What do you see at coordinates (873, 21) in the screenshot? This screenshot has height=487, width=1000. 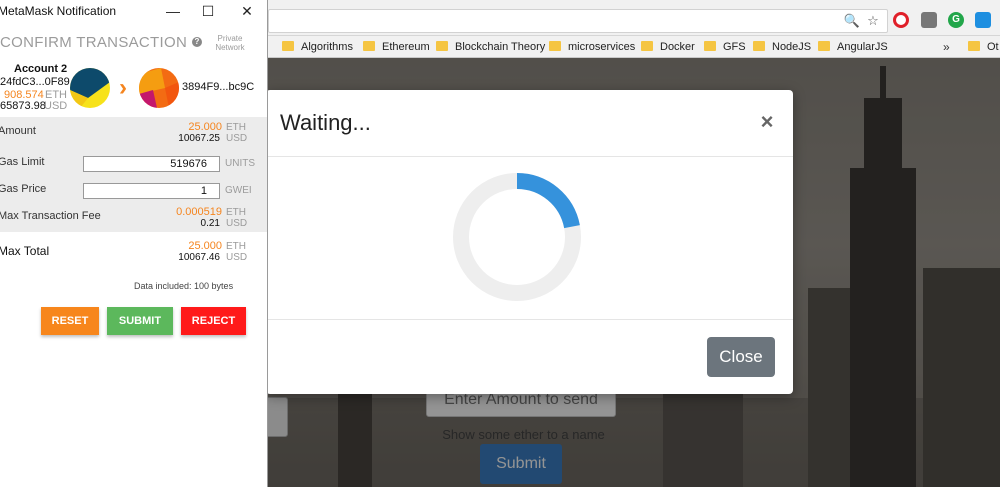 I see `bookmark-star-icon: ☆` at bounding box center [873, 21].